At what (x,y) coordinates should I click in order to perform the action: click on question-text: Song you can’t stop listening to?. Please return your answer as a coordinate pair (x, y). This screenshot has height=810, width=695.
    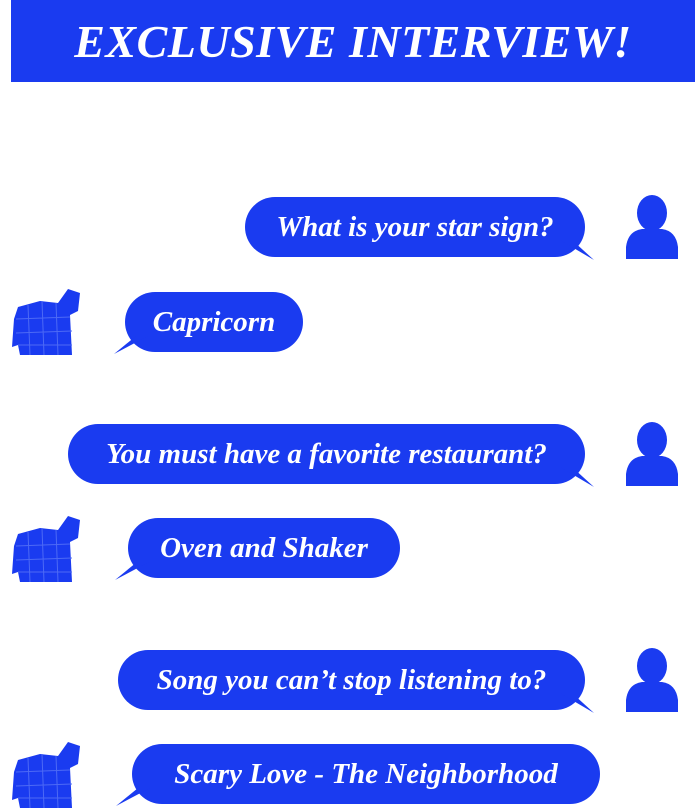
    Looking at the image, I should click on (351, 679).